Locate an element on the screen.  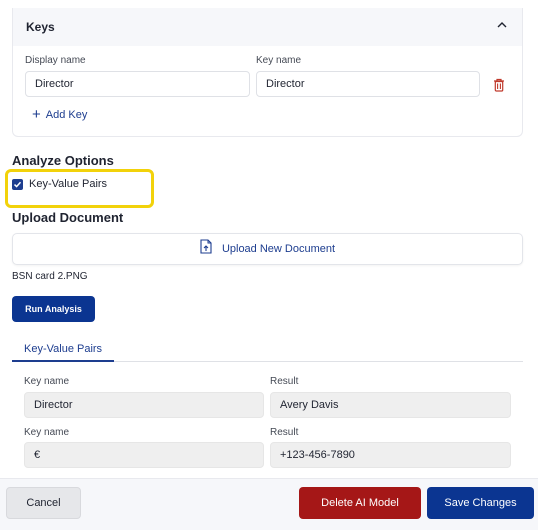
key-value-pairs-checkbox: Key-Value Pairs is located at coordinates (59, 184).